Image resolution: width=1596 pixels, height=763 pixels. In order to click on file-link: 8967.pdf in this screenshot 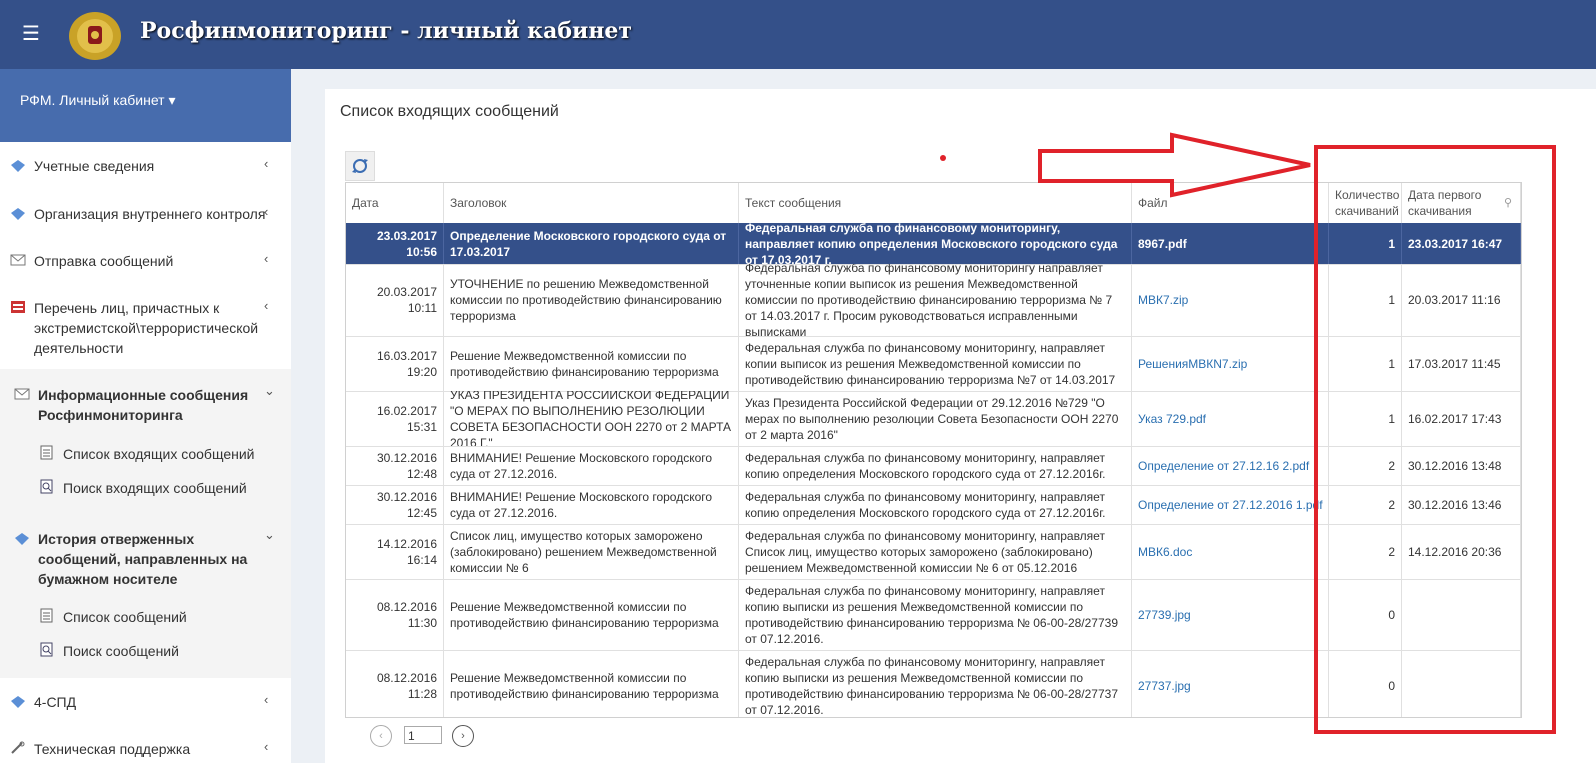, I will do `click(1162, 244)`.